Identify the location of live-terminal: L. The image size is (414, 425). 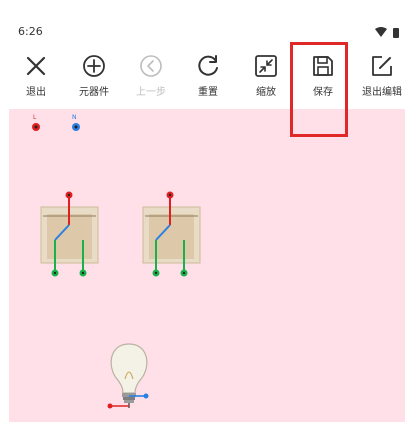
(36, 122).